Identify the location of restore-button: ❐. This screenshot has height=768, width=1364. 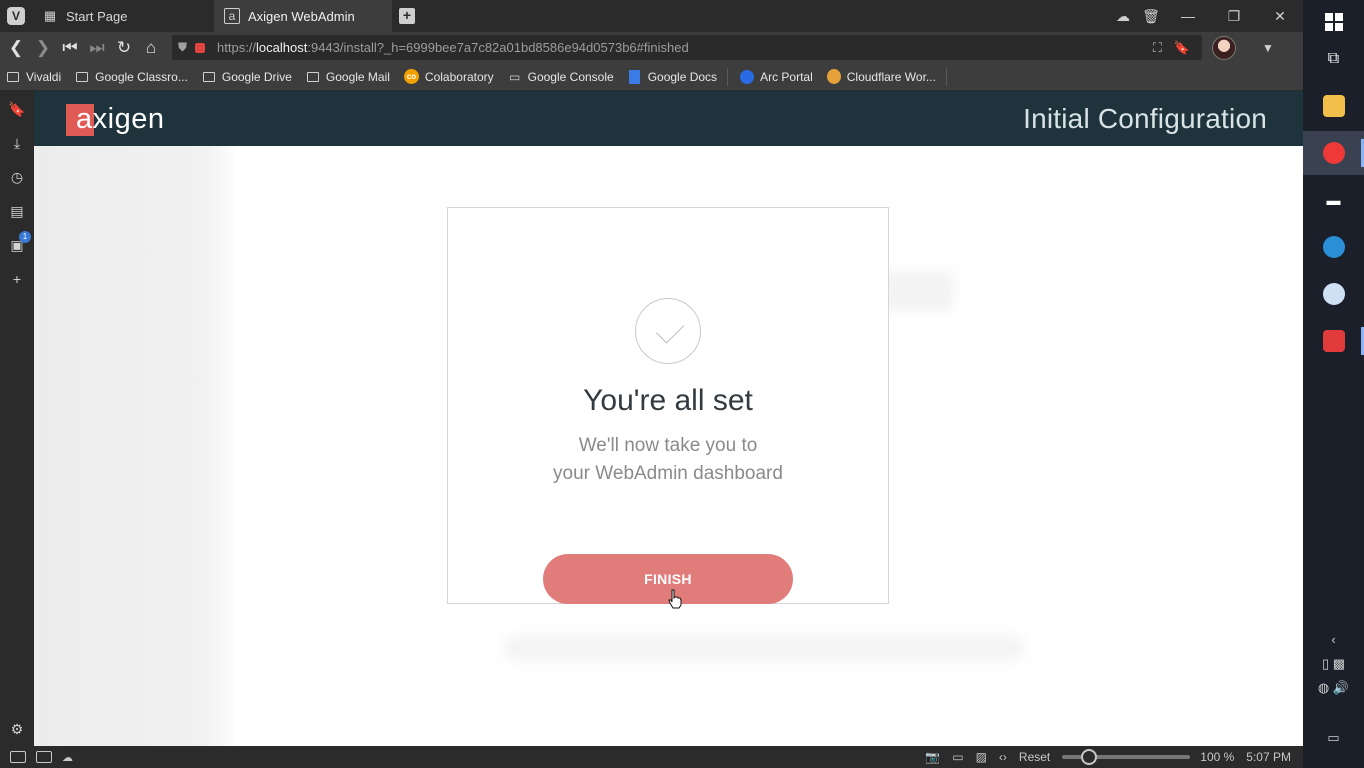
(1234, 16).